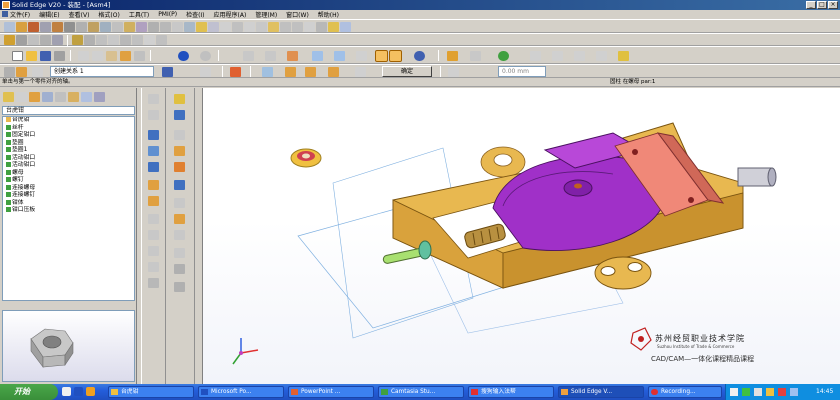 The image size is (840, 400). What do you see at coordinates (317, 56) in the screenshot?
I see `view-front-icon` at bounding box center [317, 56].